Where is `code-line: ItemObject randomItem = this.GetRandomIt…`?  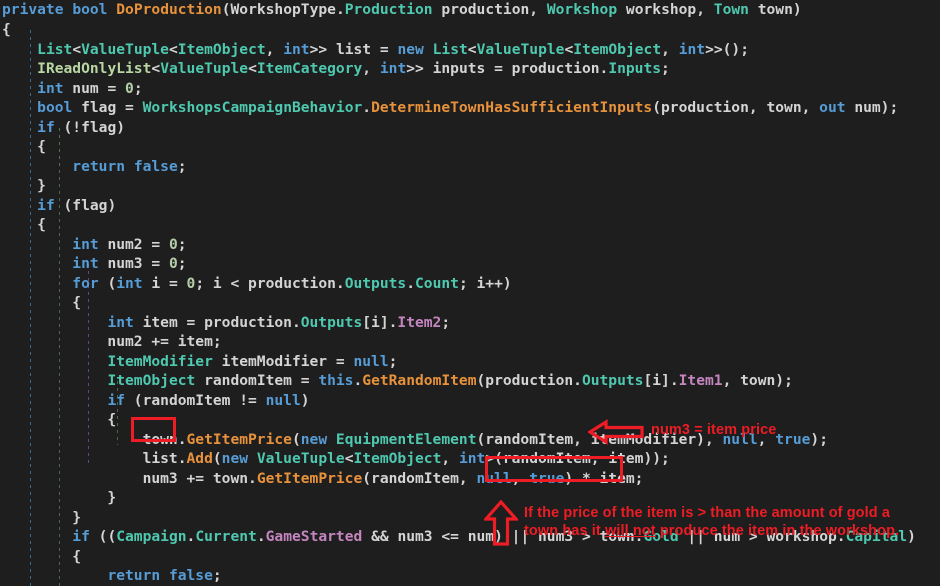 code-line: ItemObject randomItem = this.GetRandomIt… is located at coordinates (450, 380).